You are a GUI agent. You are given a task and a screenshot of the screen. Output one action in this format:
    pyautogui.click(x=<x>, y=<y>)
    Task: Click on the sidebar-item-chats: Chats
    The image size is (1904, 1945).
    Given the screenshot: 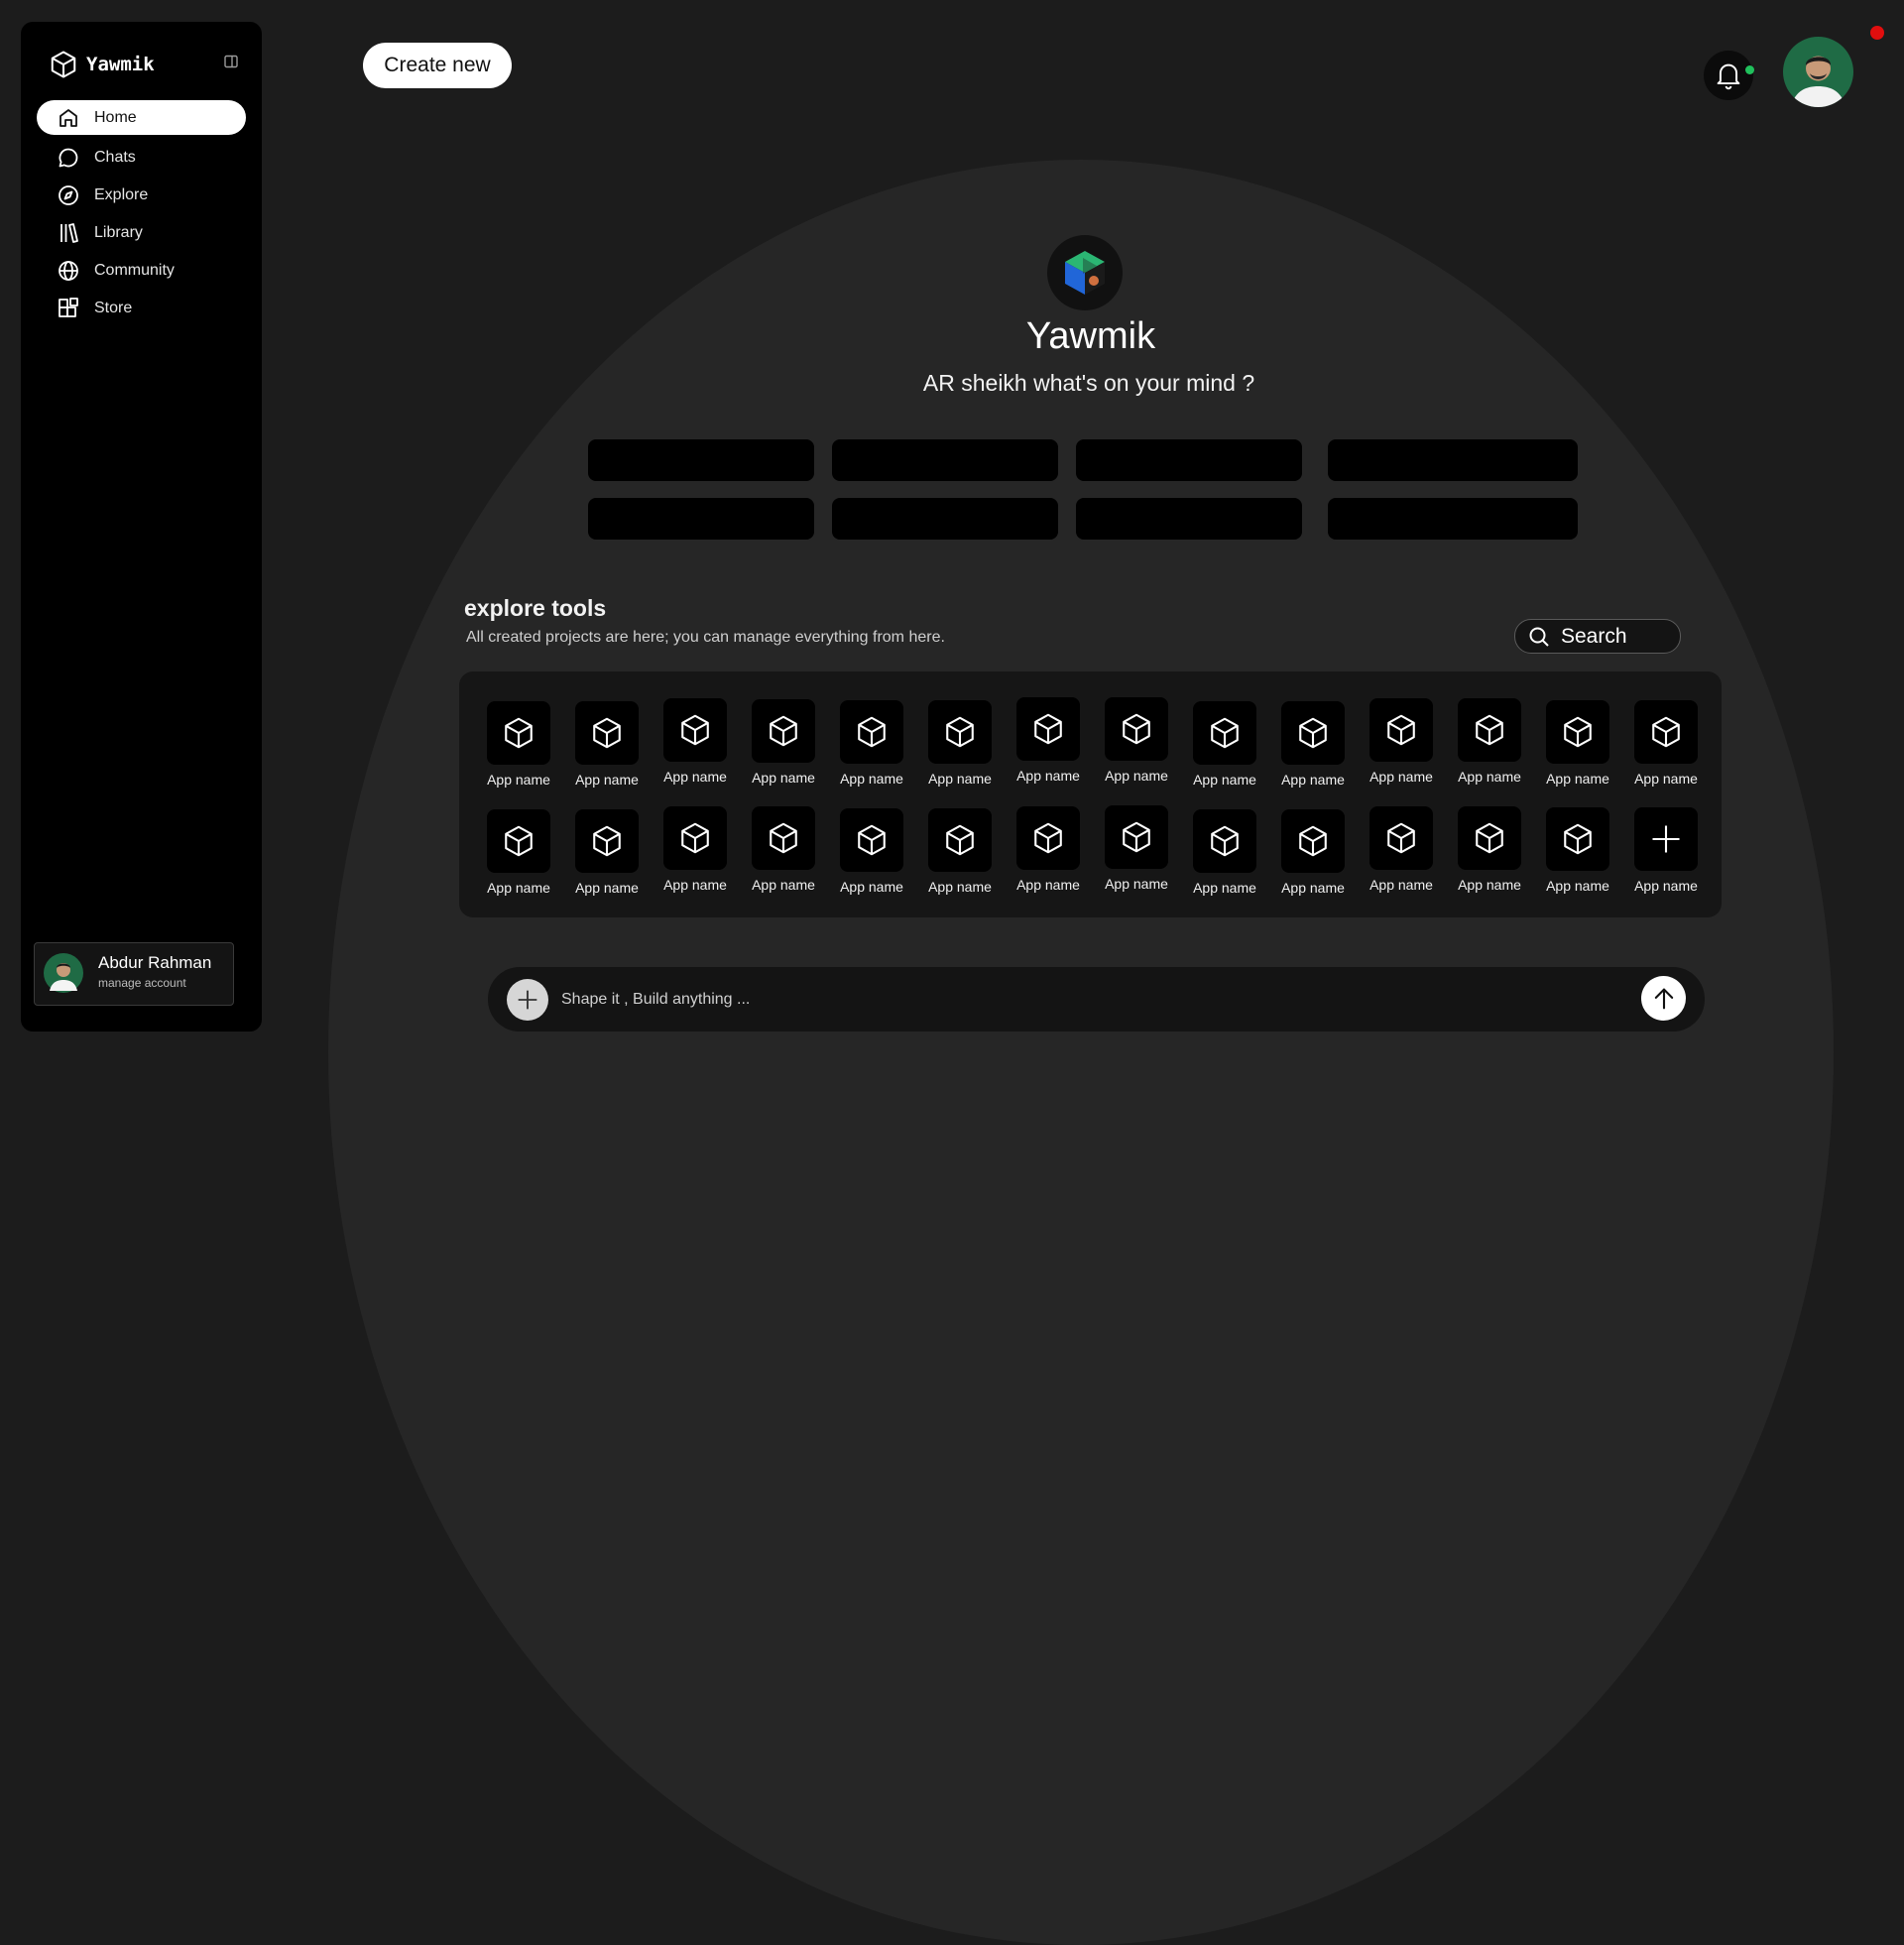 What is the action you would take?
    pyautogui.click(x=141, y=157)
    